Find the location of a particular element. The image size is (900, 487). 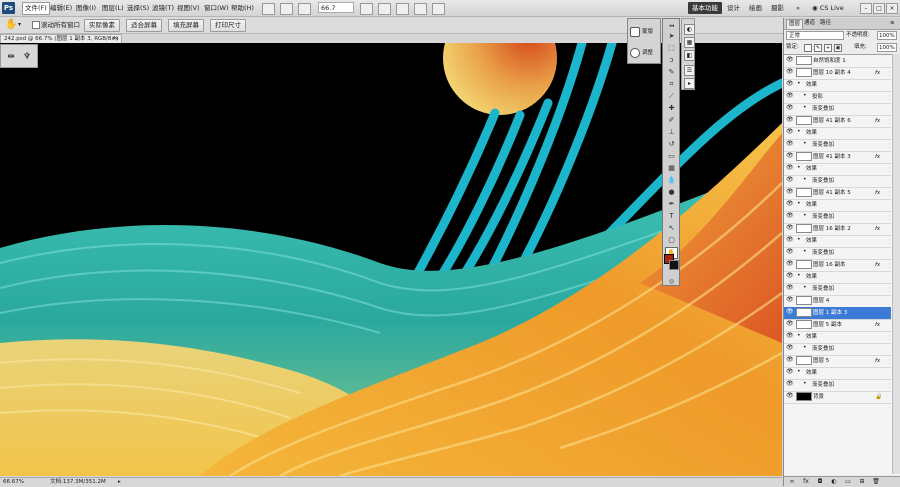

styles-panel-icon: ◧ is located at coordinates (689, 55).